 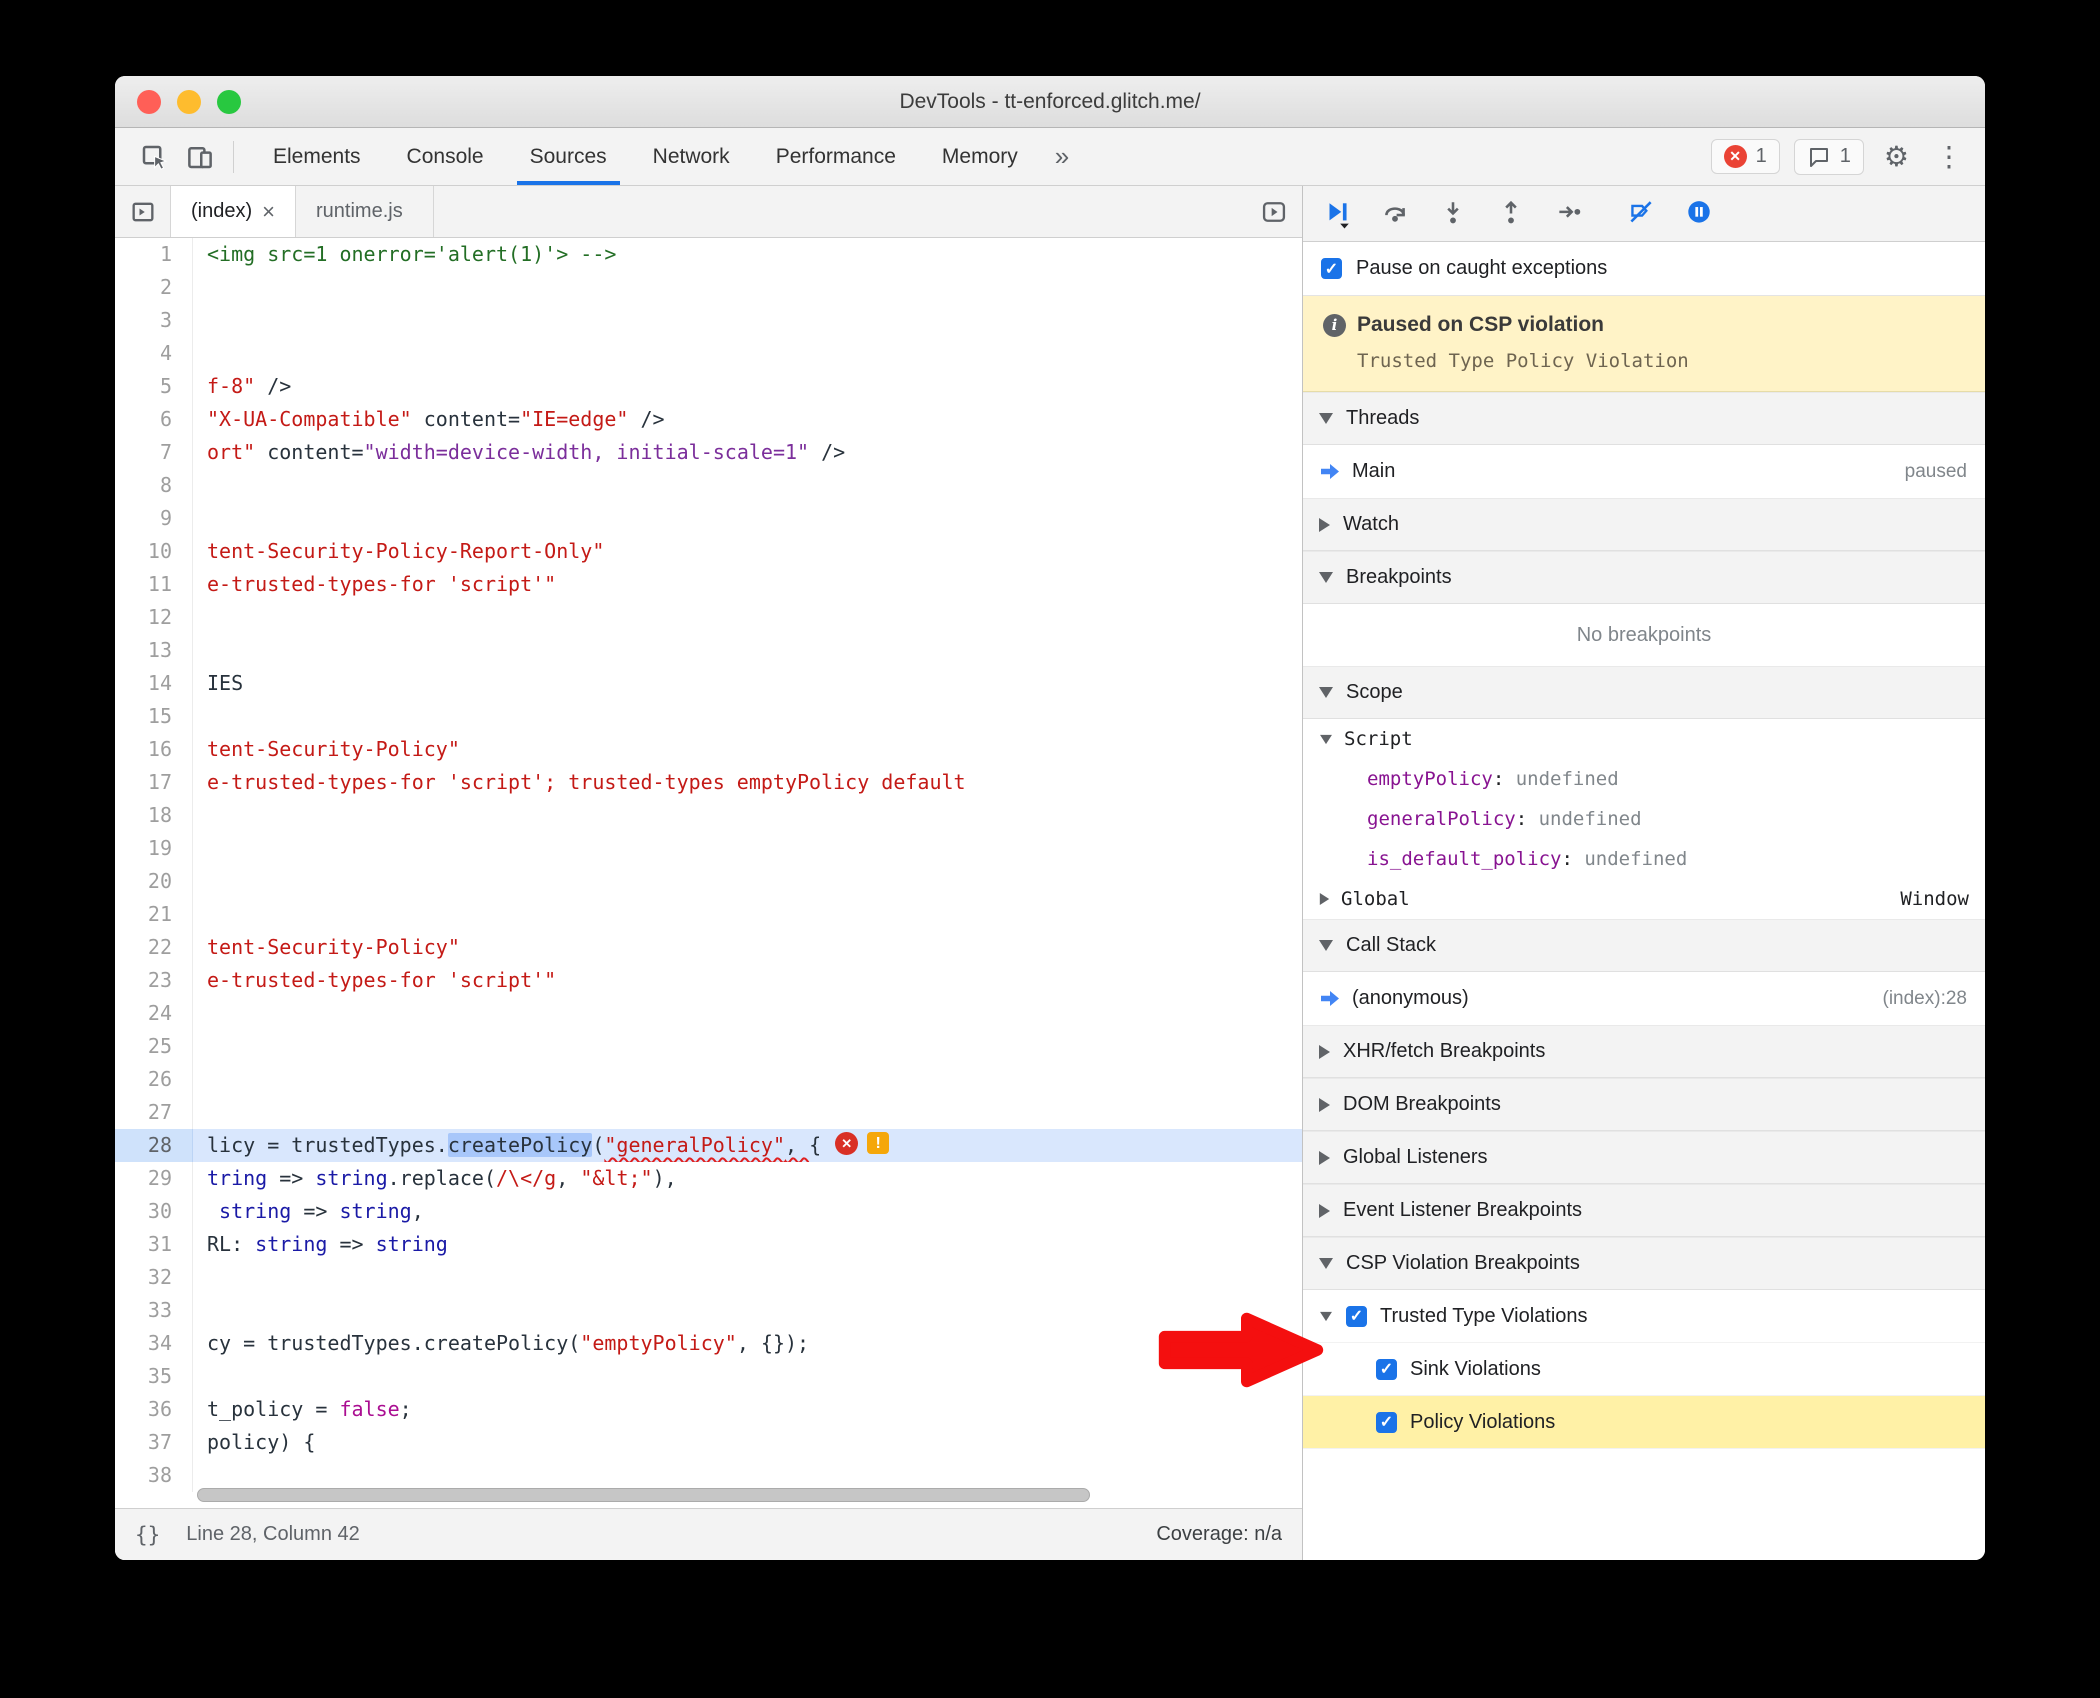 I want to click on step-icon, so click(x=1569, y=214).